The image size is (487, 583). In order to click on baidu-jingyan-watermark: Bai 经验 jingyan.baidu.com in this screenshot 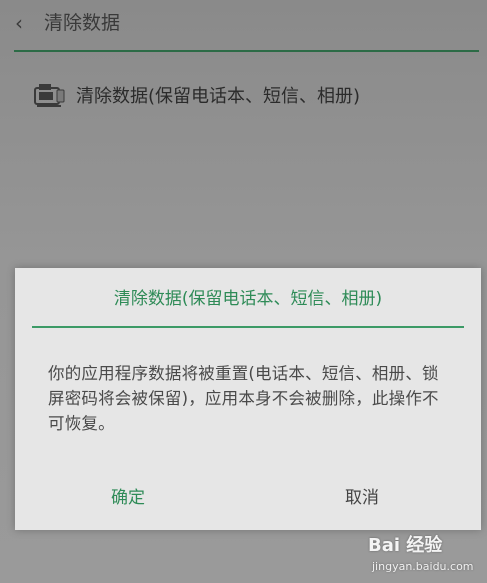, I will do `click(425, 556)`.